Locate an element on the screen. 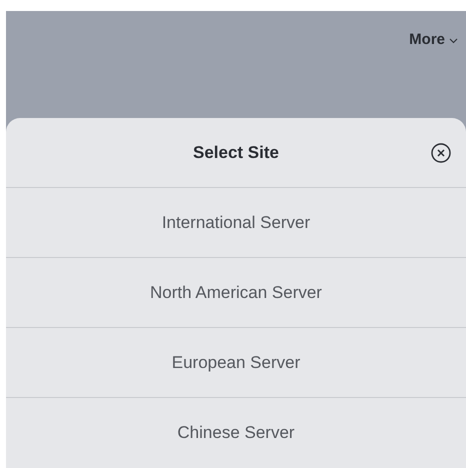  server-option: Chinese Server is located at coordinates (236, 433).